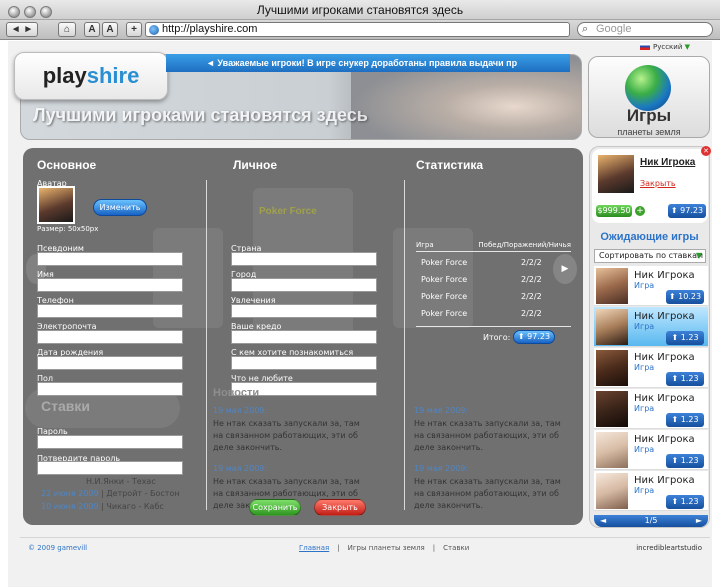 This screenshot has height=587, width=720. What do you see at coordinates (304, 259) in the screenshot?
I see `country-input` at bounding box center [304, 259].